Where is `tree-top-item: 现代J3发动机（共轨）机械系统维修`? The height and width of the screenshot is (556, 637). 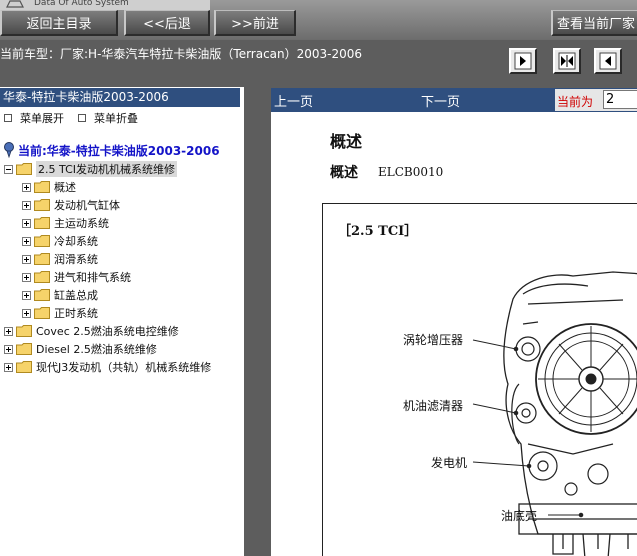 tree-top-item: 现代J3发动机（共轨）机械系统维修 is located at coordinates (107, 367).